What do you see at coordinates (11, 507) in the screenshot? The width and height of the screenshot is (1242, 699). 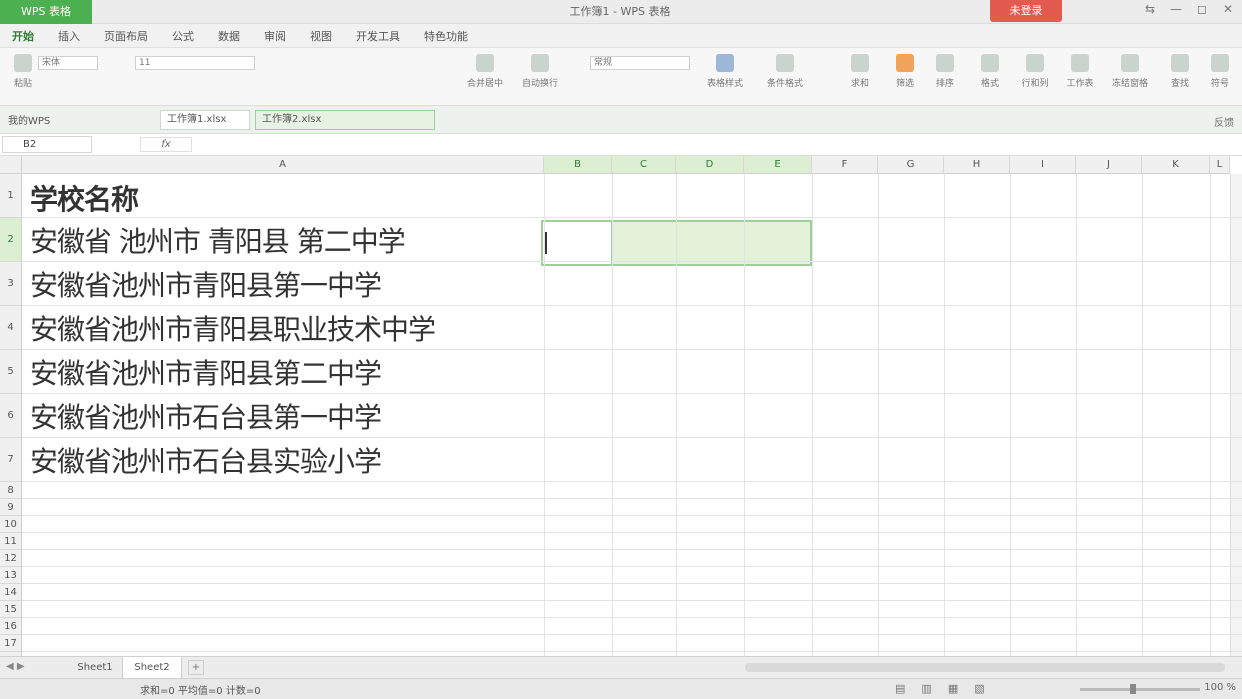 I see `row-header: 9` at bounding box center [11, 507].